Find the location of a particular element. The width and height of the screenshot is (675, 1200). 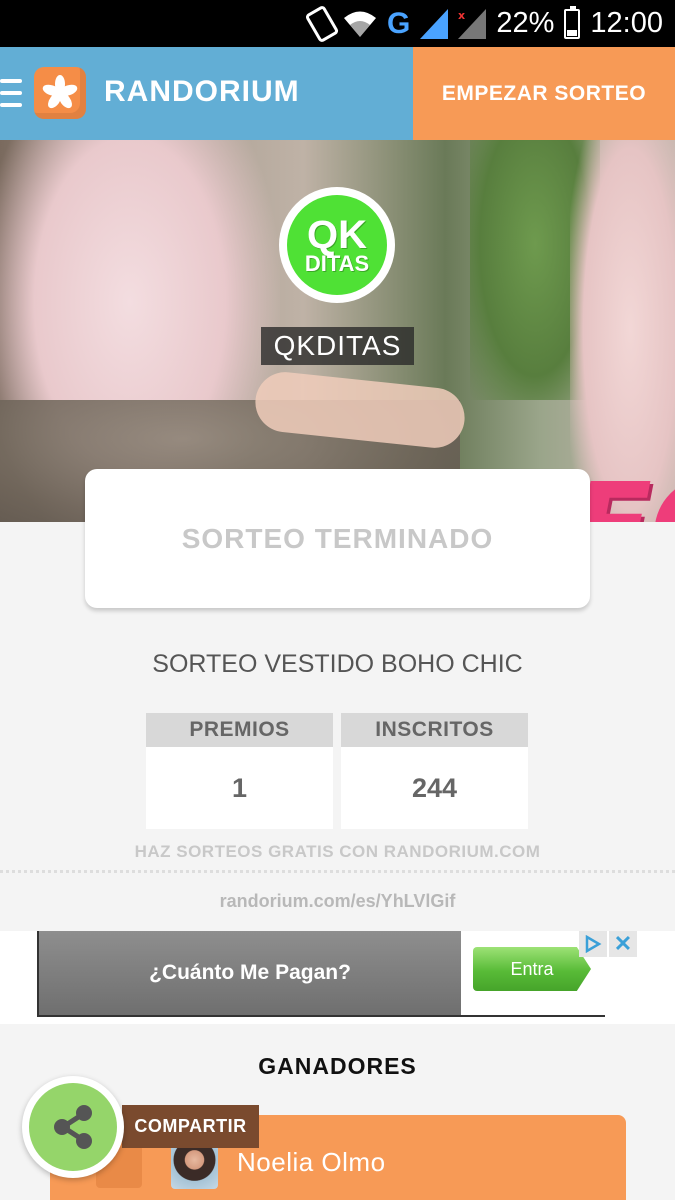

share-label: COMPARTIR is located at coordinates (190, 1126).